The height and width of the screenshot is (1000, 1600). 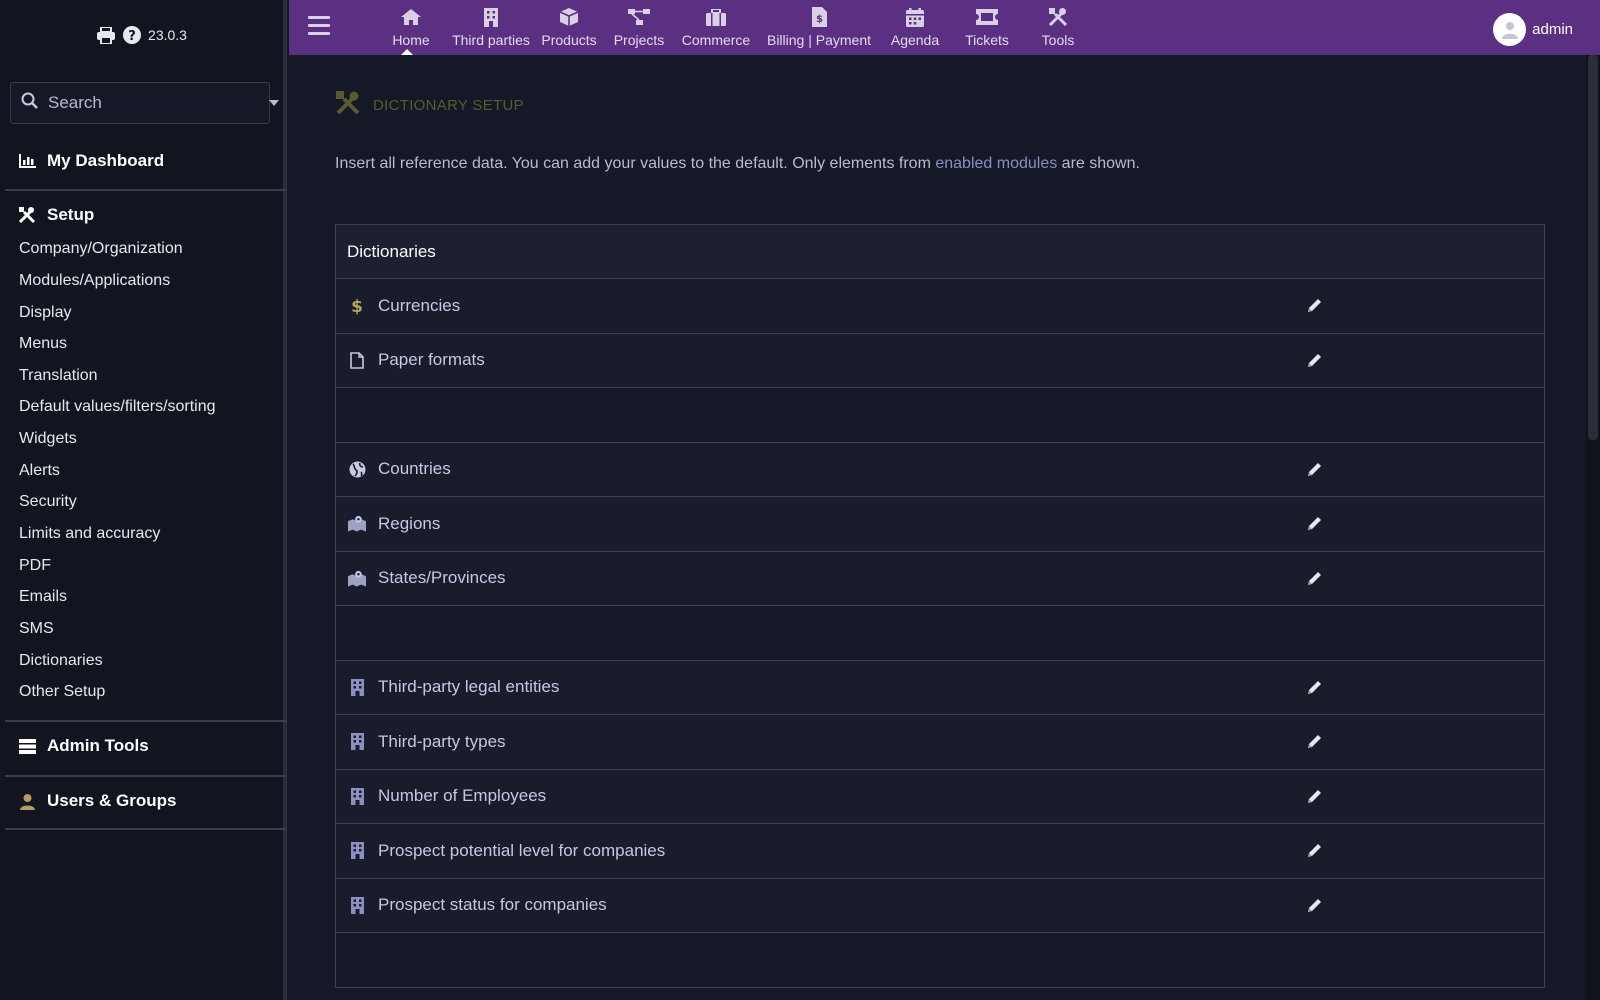 I want to click on nav-projects: Projects, so click(x=639, y=27).